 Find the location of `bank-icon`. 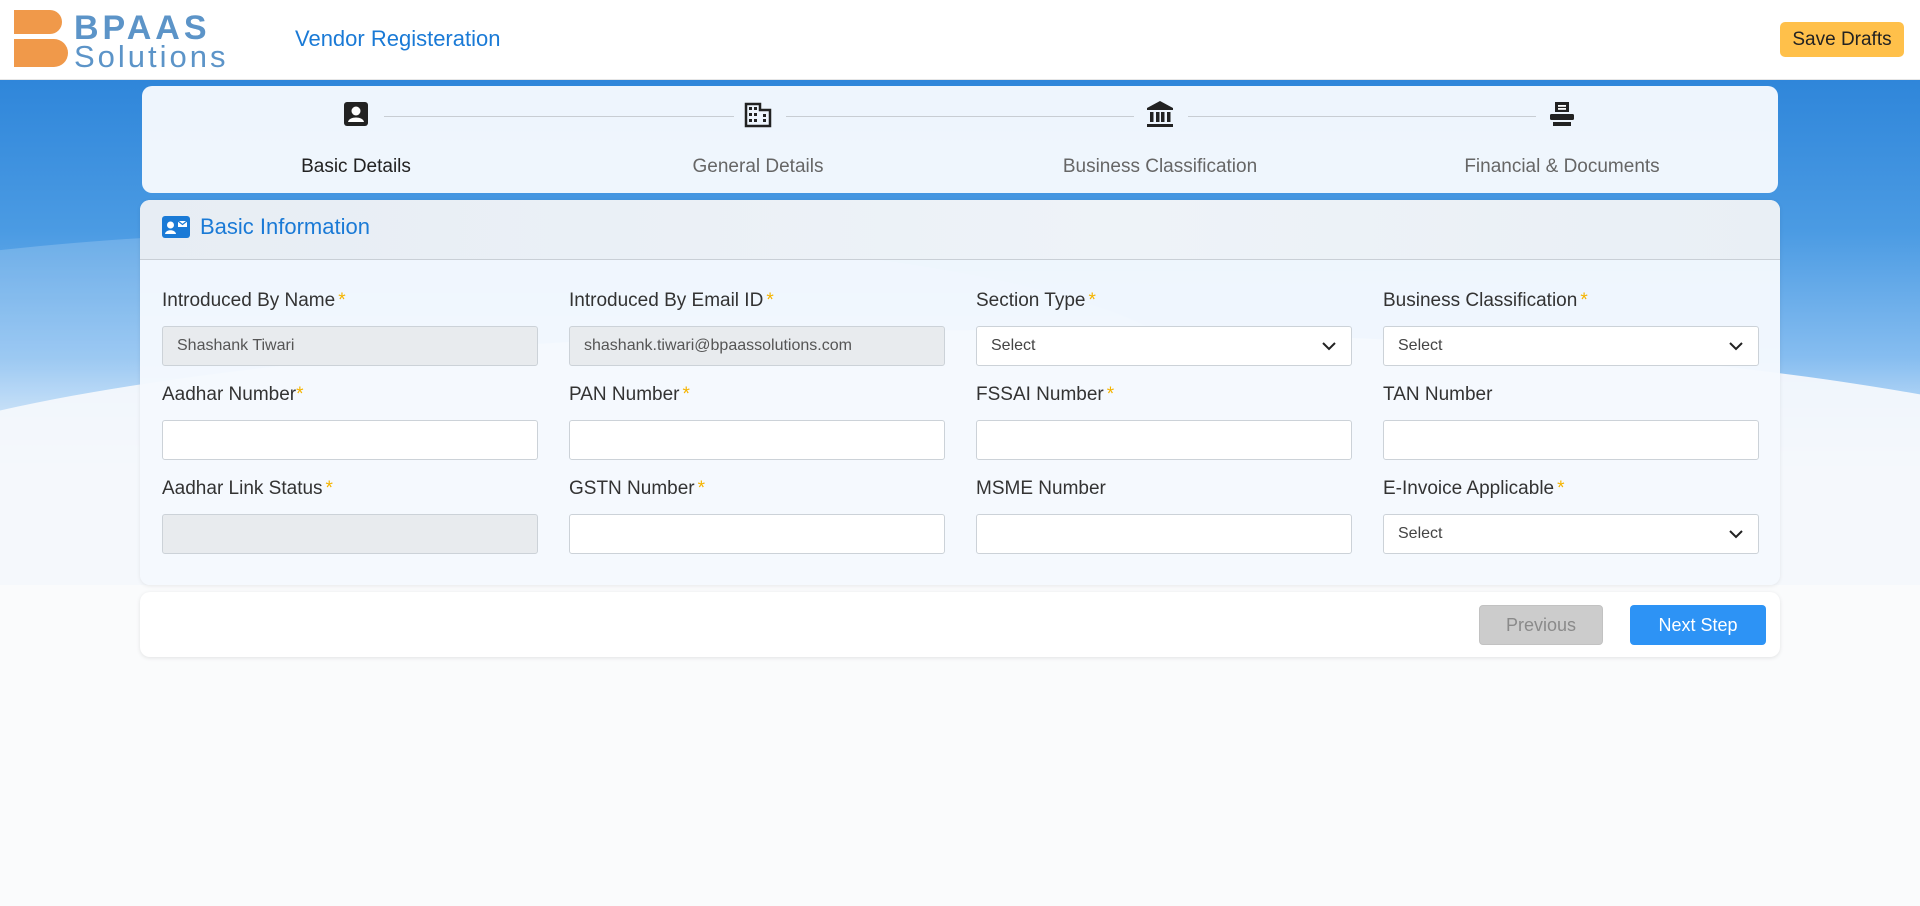

bank-icon is located at coordinates (1160, 114).